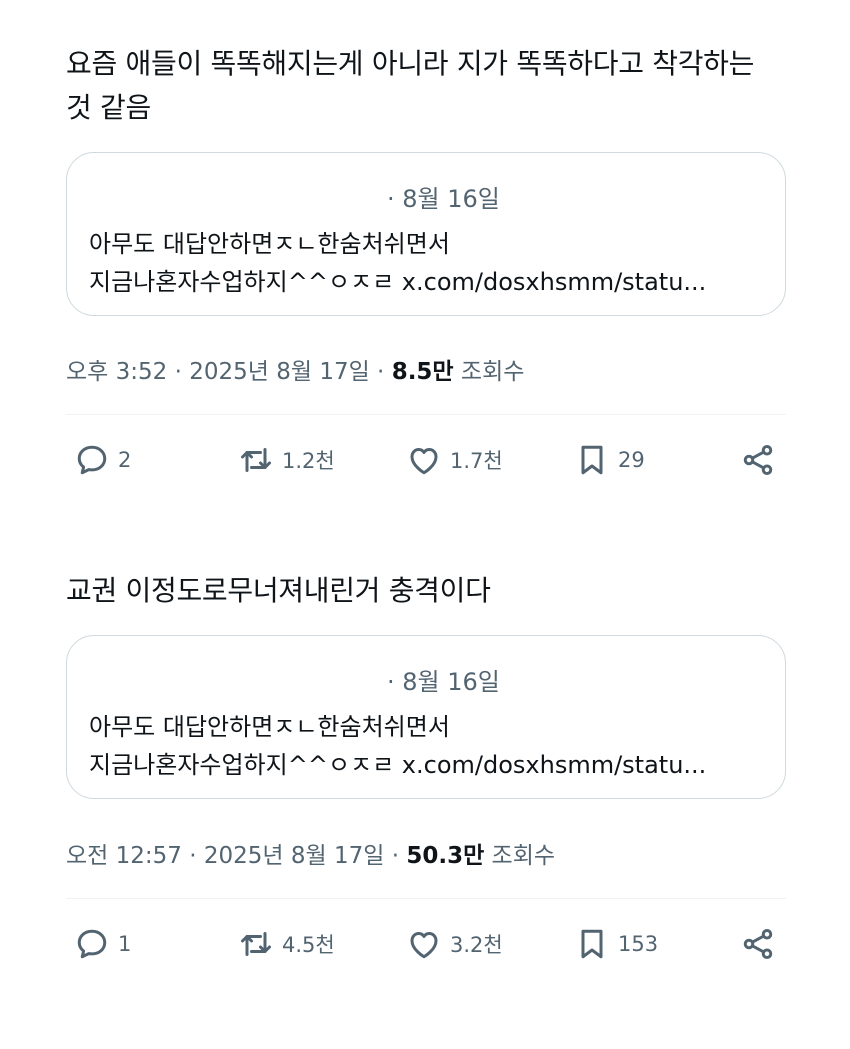 Image resolution: width=850 pixels, height=1049 pixels. Describe the element at coordinates (229, 372) in the screenshot. I see `post-timestamp: 오후 3:52 · 2025년 8월 17일 ·` at that location.